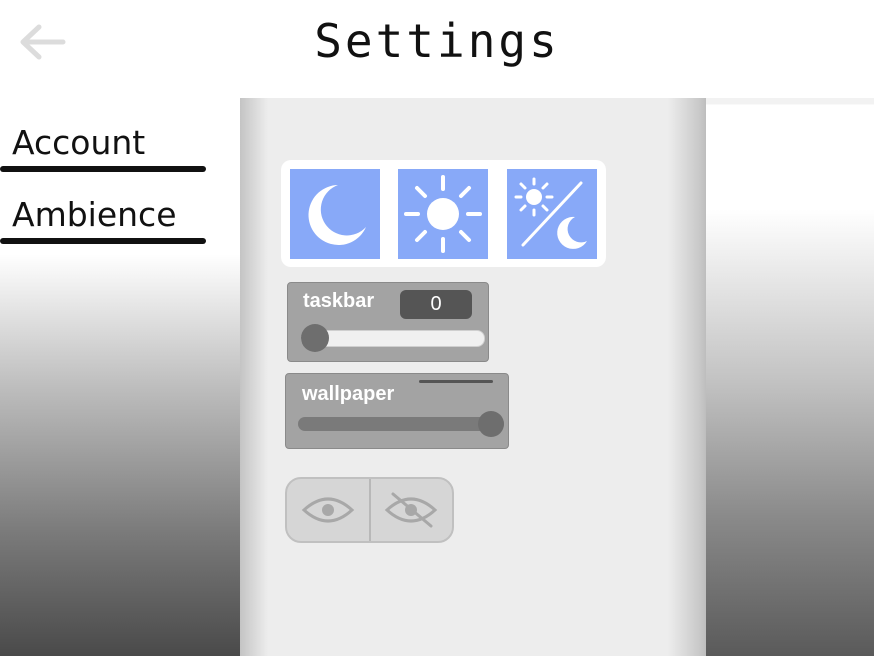  What do you see at coordinates (79, 142) in the screenshot?
I see `sidebar-item-label: Account` at bounding box center [79, 142].